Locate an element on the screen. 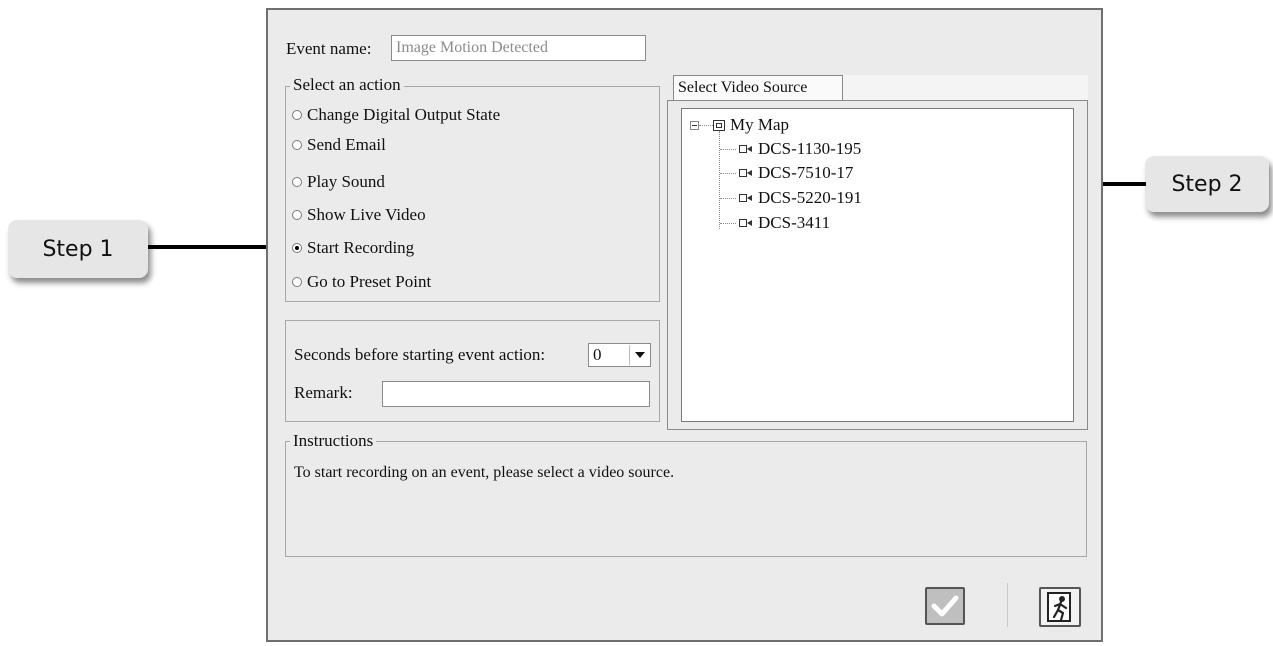  radio-change-digital-output: Change Digital Output State is located at coordinates (396, 115).